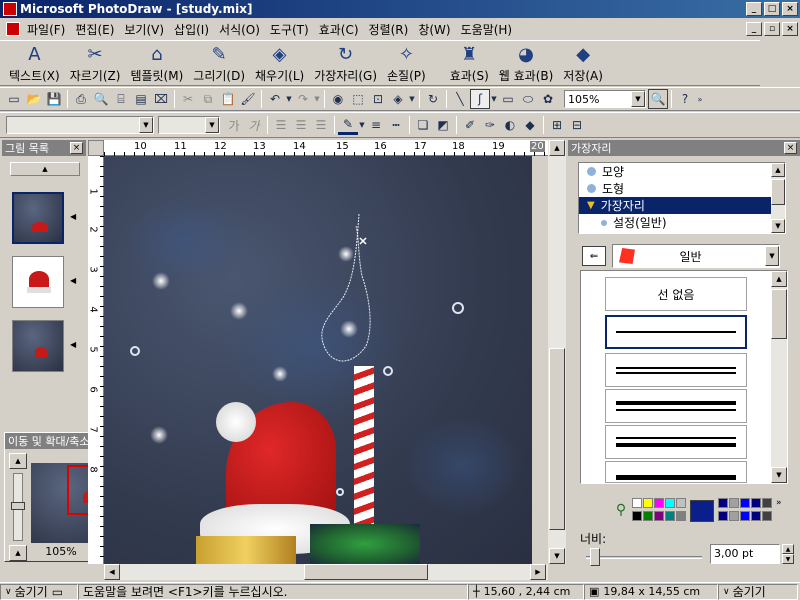 The width and height of the screenshot is (800, 600). I want to click on hide-right-button: ∨ 숨기기, so click(758, 591).